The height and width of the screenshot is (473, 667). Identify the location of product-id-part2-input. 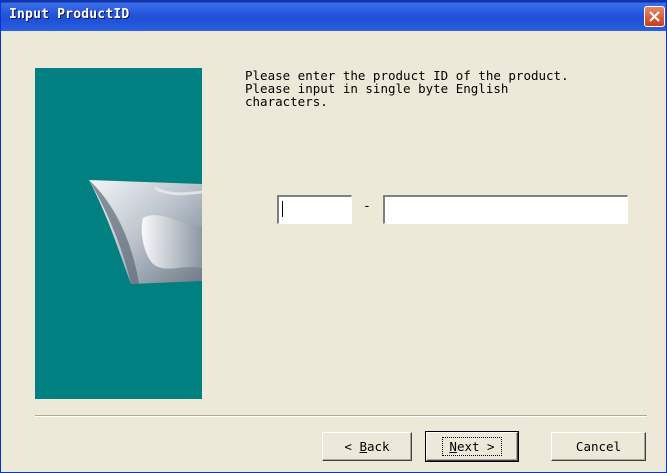
(505, 209).